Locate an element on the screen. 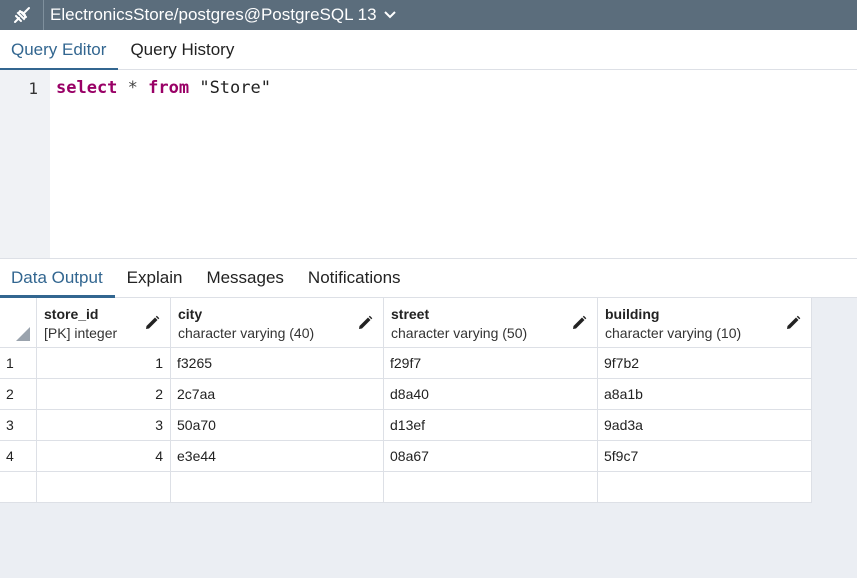  column-name: building is located at coordinates (632, 314).